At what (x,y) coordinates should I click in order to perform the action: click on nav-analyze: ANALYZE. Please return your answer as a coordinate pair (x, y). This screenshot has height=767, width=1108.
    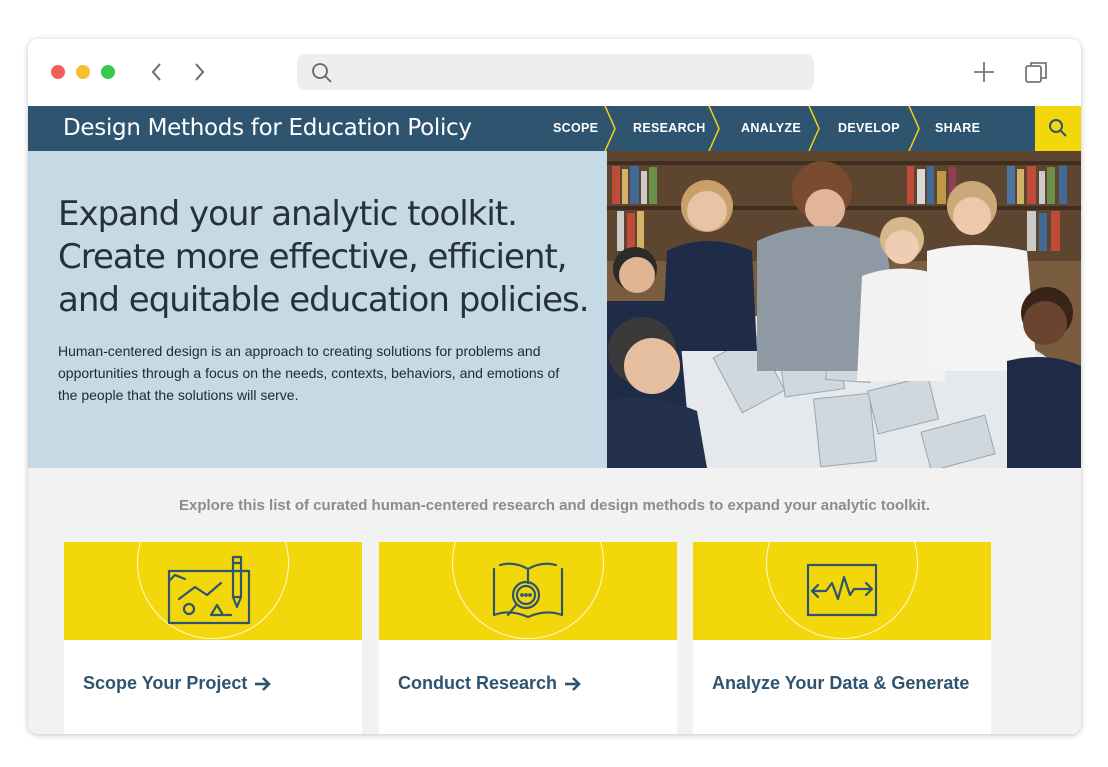
    Looking at the image, I should click on (771, 128).